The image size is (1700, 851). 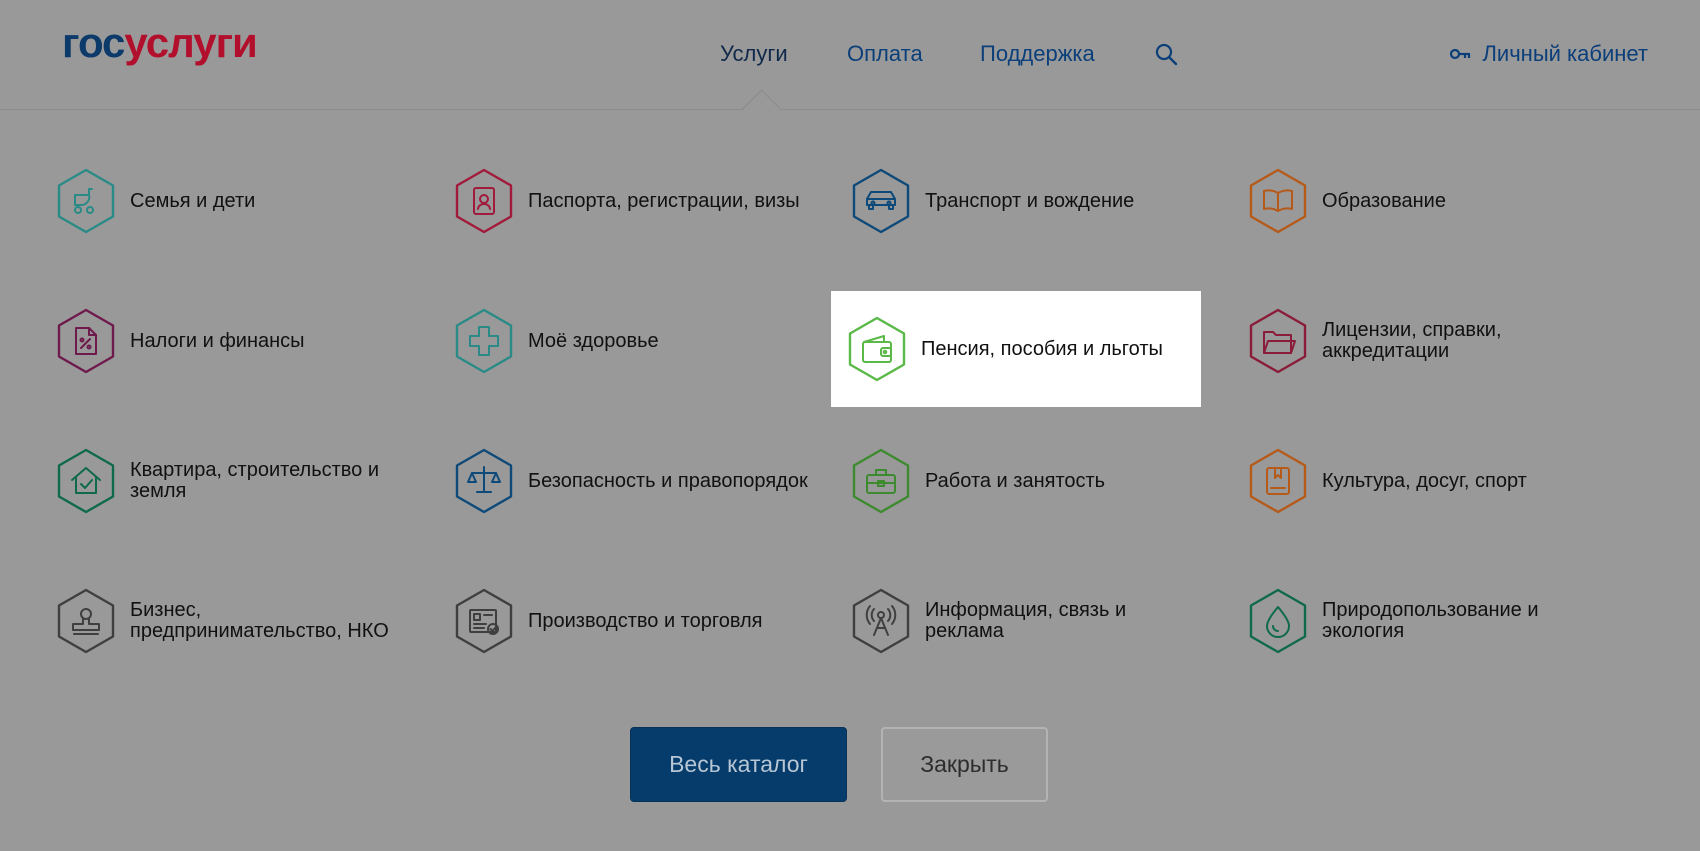 I want to click on stroller-icon, so click(x=86, y=201).